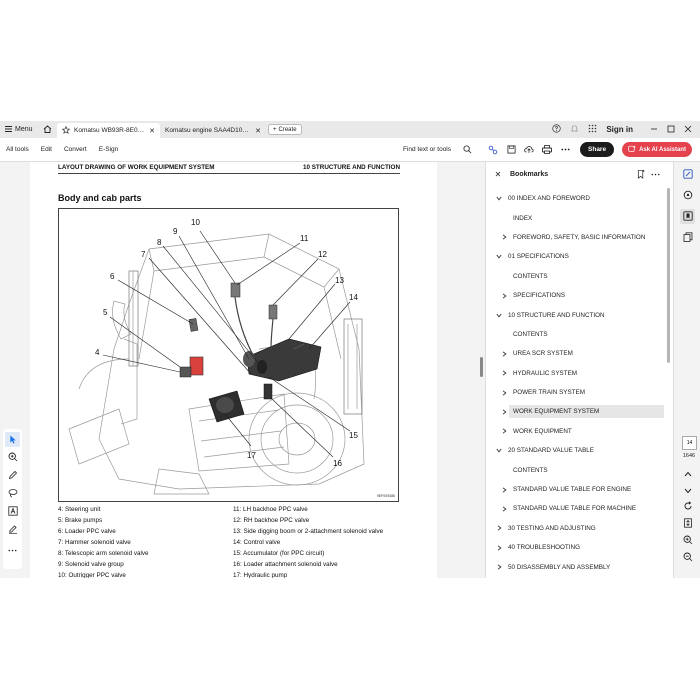  What do you see at coordinates (556, 129) in the screenshot?
I see `help-icon` at bounding box center [556, 129].